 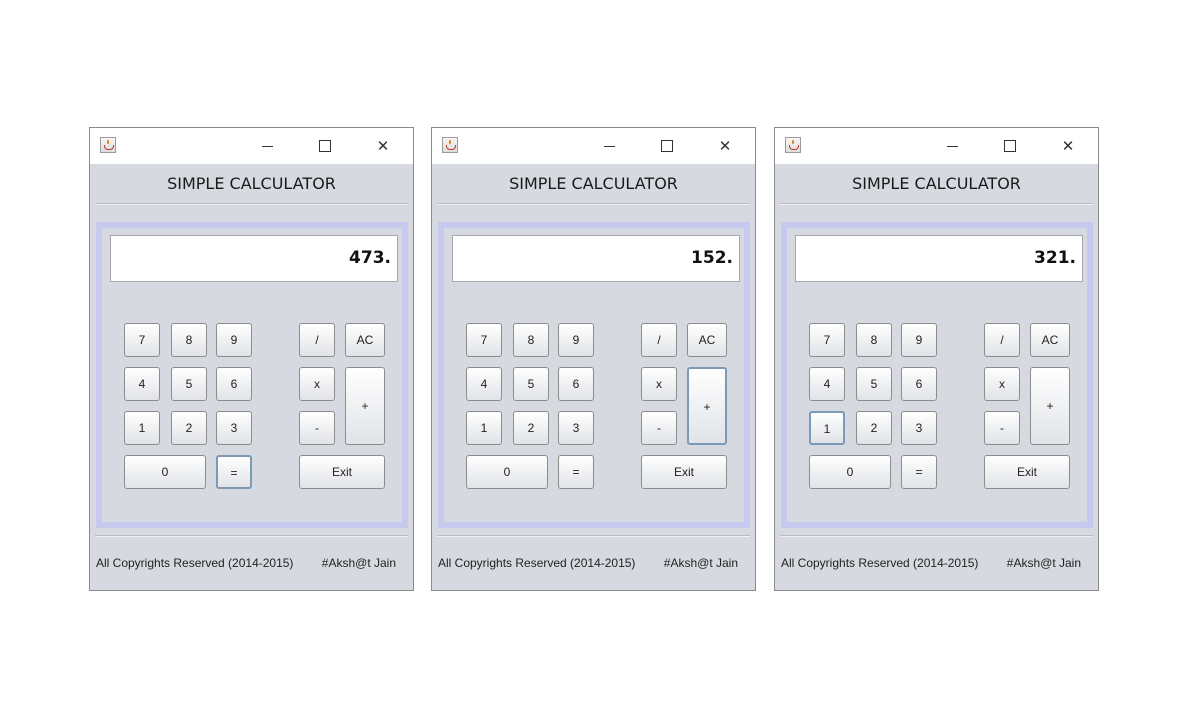 I want to click on display-field: 473., so click(x=254, y=258).